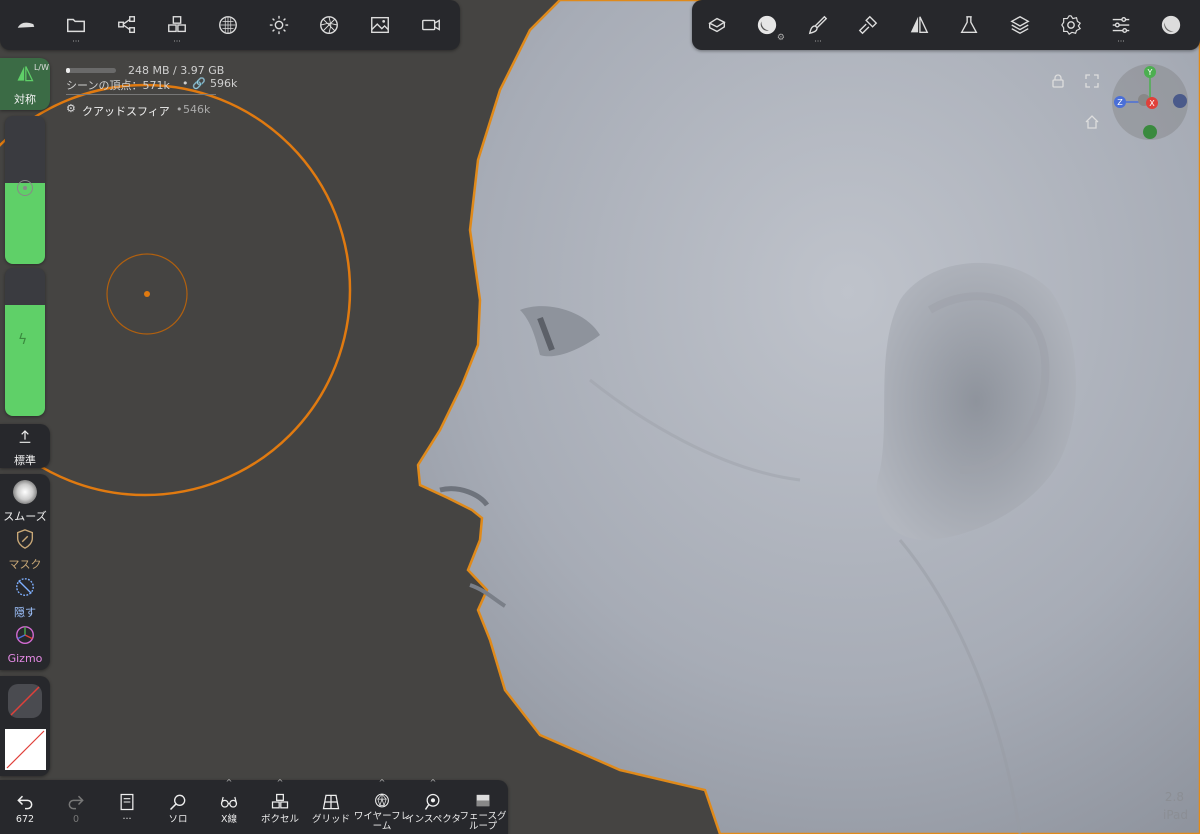 The image size is (1200, 834). I want to click on solo-button: ソロ, so click(178, 806).